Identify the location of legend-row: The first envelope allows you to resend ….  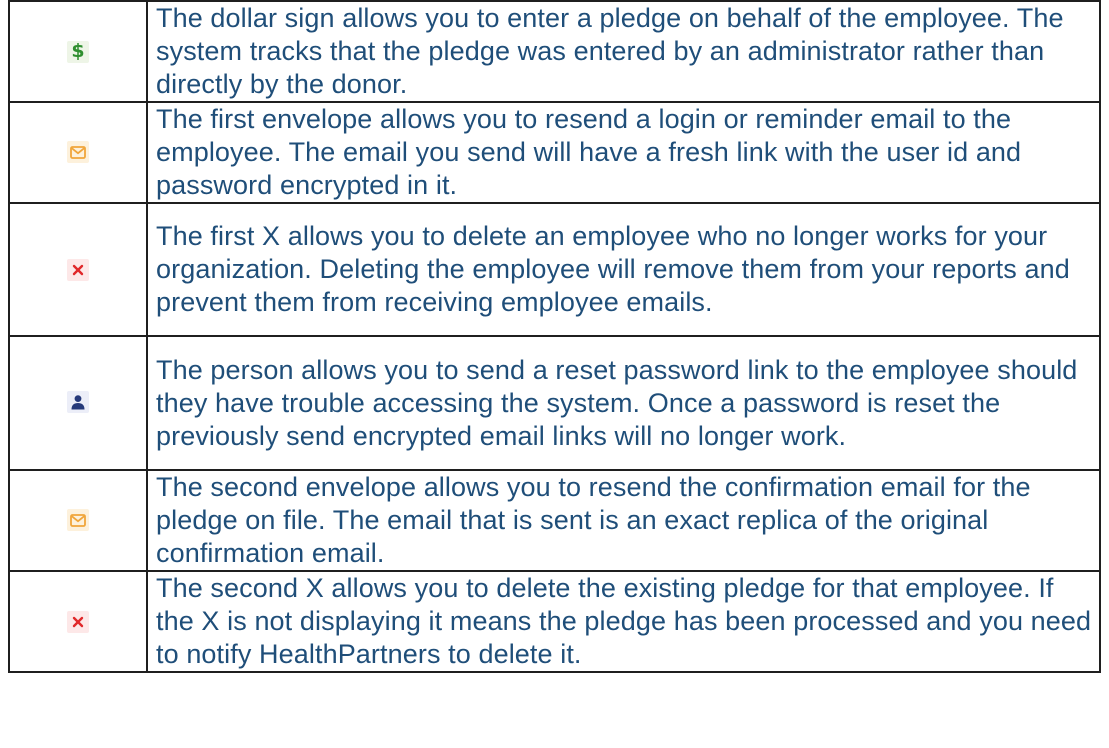
(554, 152).